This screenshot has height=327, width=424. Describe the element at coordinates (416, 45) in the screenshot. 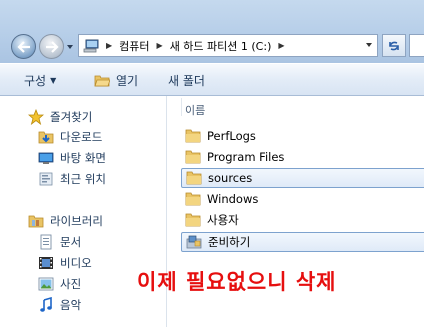

I see `search-input` at that location.